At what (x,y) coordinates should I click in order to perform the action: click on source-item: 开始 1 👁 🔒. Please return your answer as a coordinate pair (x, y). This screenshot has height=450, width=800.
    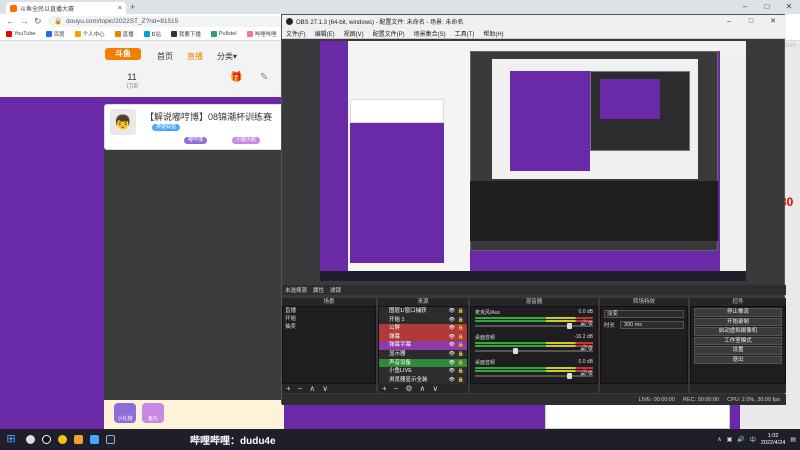
    Looking at the image, I should click on (423, 320).